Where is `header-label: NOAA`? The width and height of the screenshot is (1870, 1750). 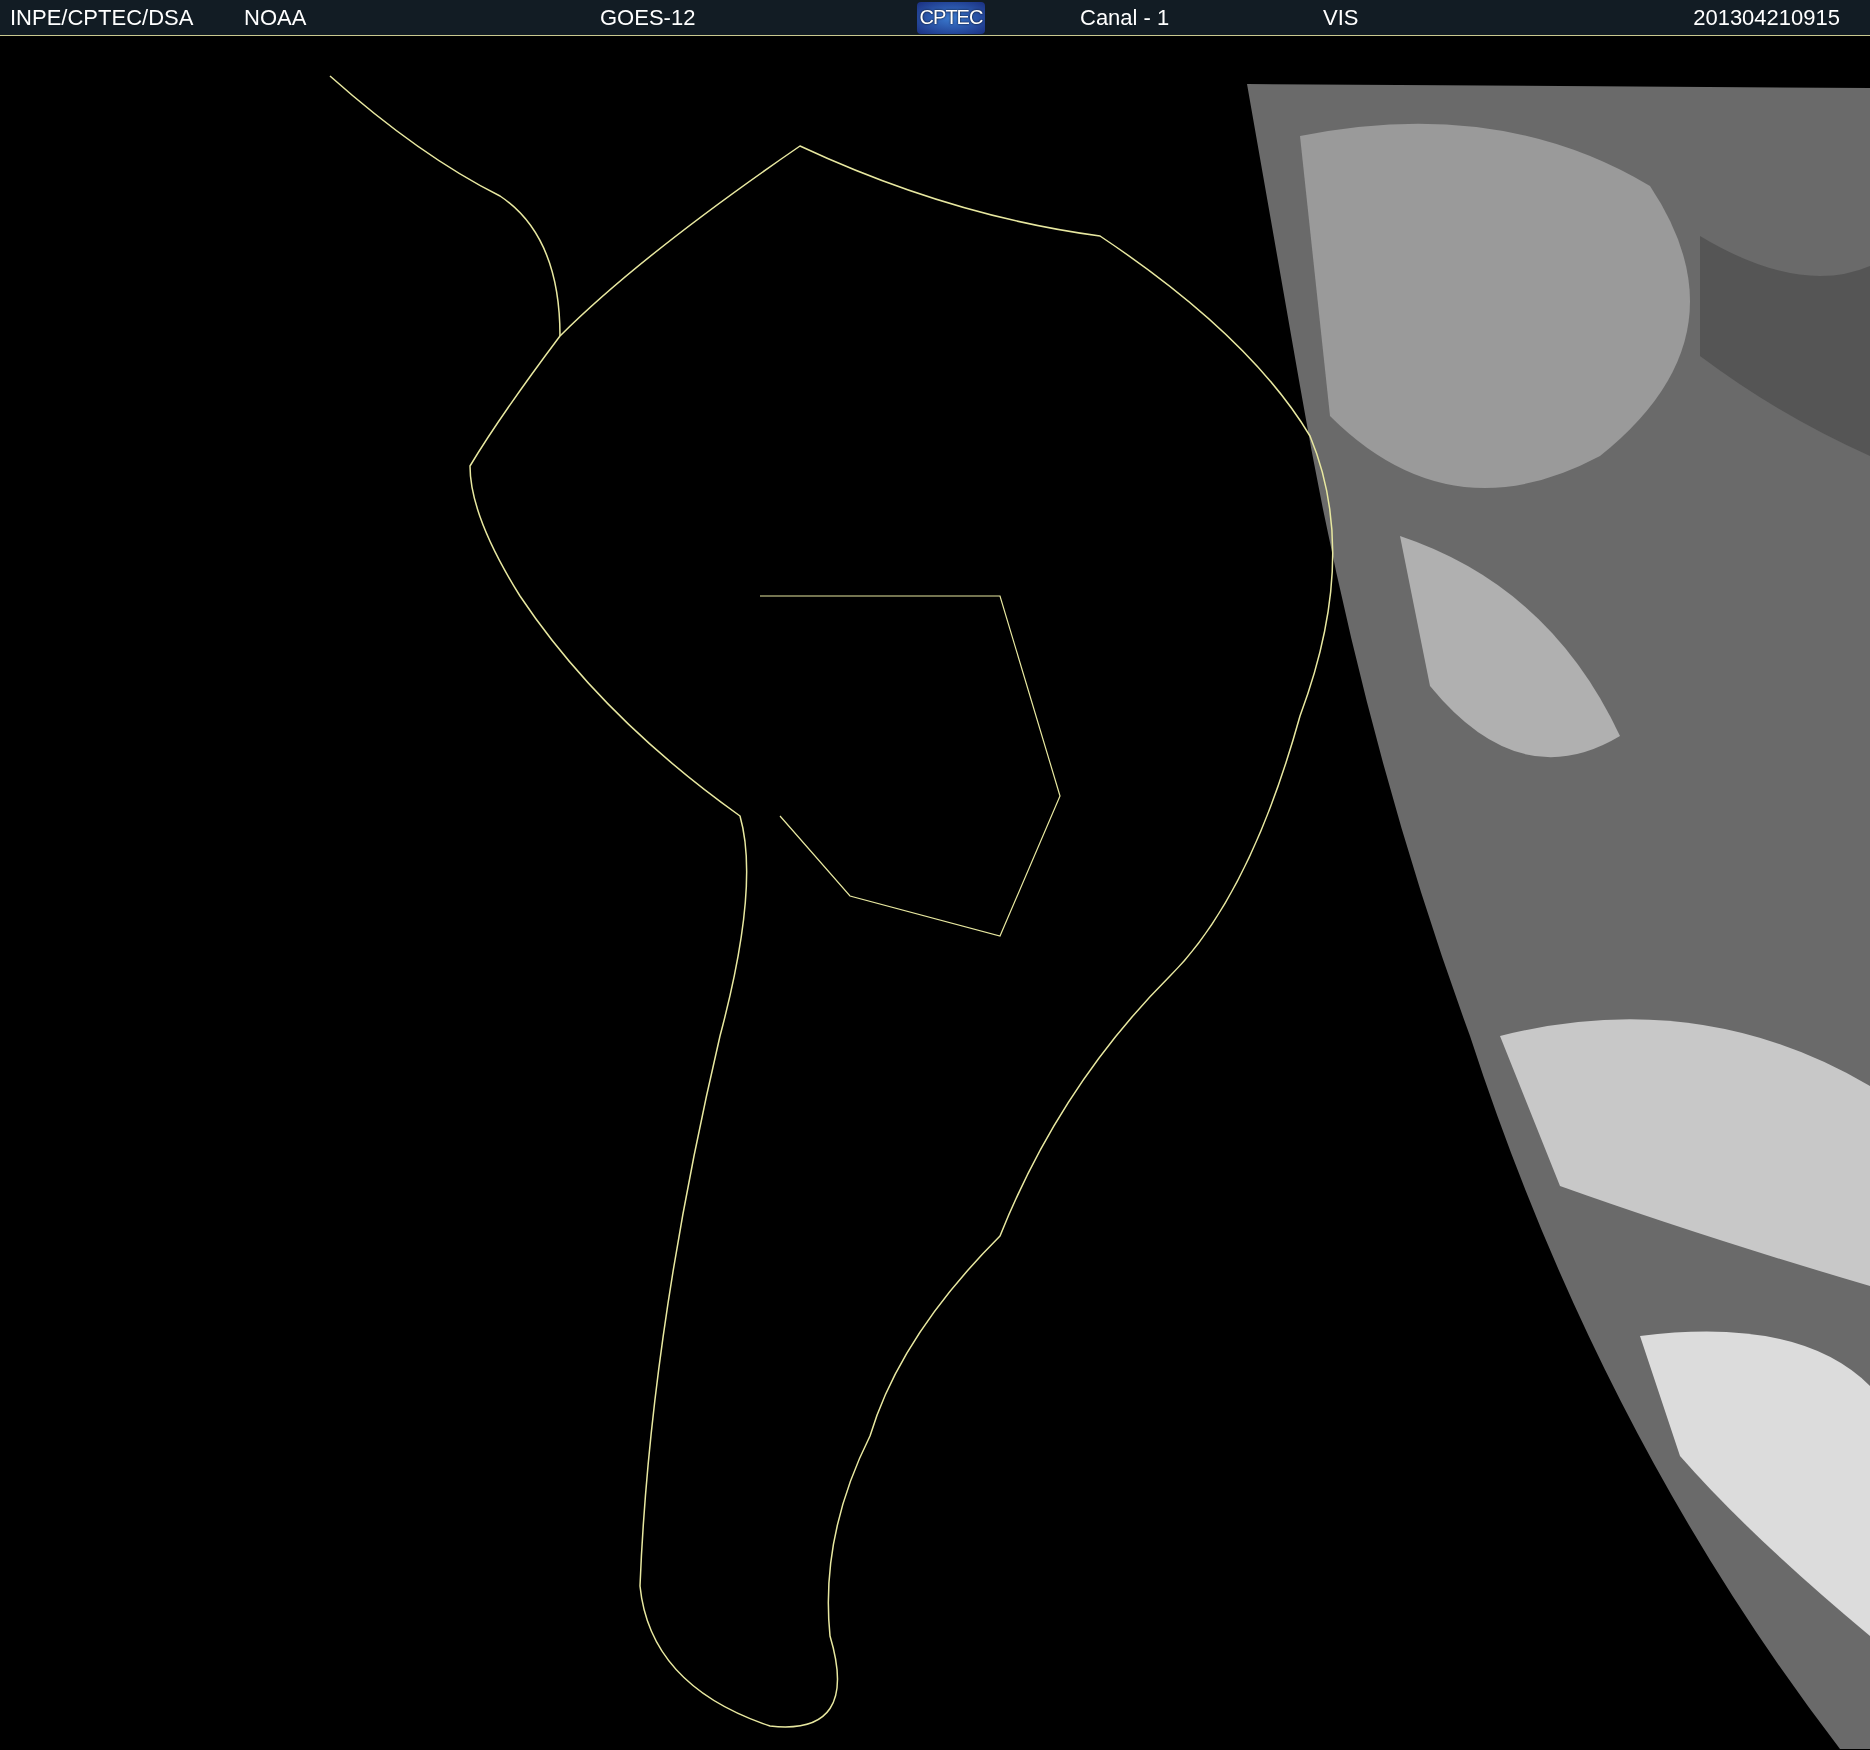
header-label: NOAA is located at coordinates (275, 18).